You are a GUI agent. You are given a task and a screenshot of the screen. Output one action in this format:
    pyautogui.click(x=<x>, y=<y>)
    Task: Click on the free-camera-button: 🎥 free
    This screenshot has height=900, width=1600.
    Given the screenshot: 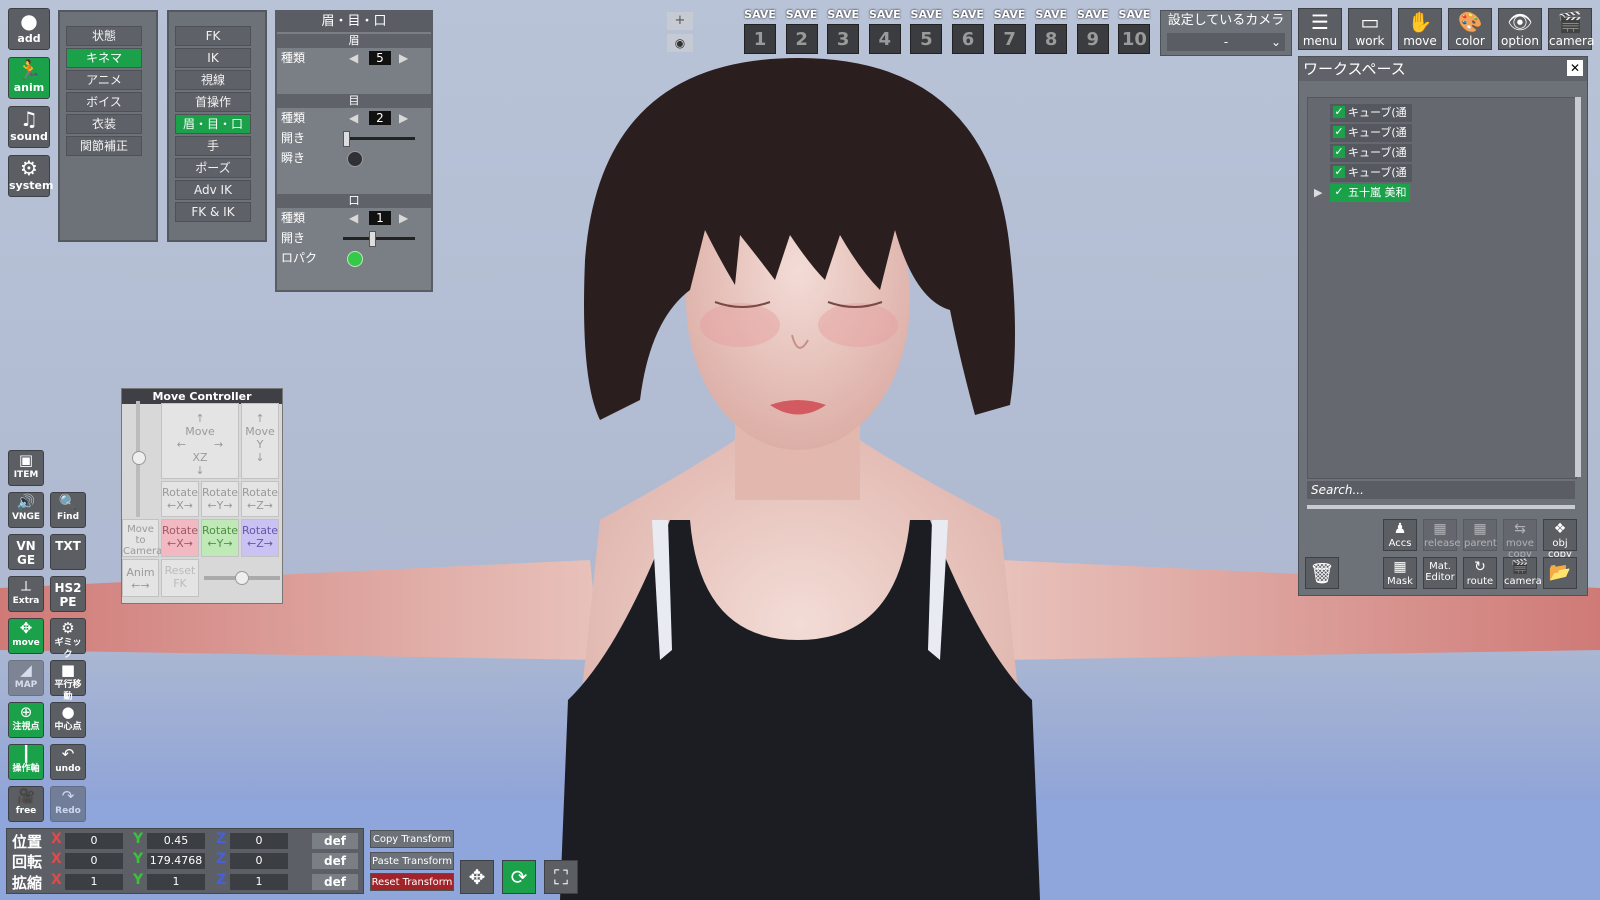 What is the action you would take?
    pyautogui.click(x=26, y=804)
    